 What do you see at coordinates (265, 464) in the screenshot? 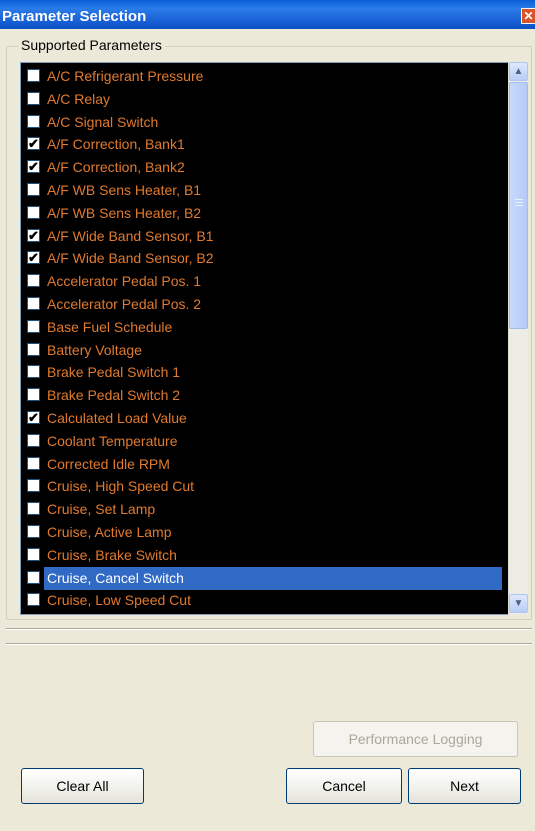
I see `parameter-row: Corrected Idle RPM` at bounding box center [265, 464].